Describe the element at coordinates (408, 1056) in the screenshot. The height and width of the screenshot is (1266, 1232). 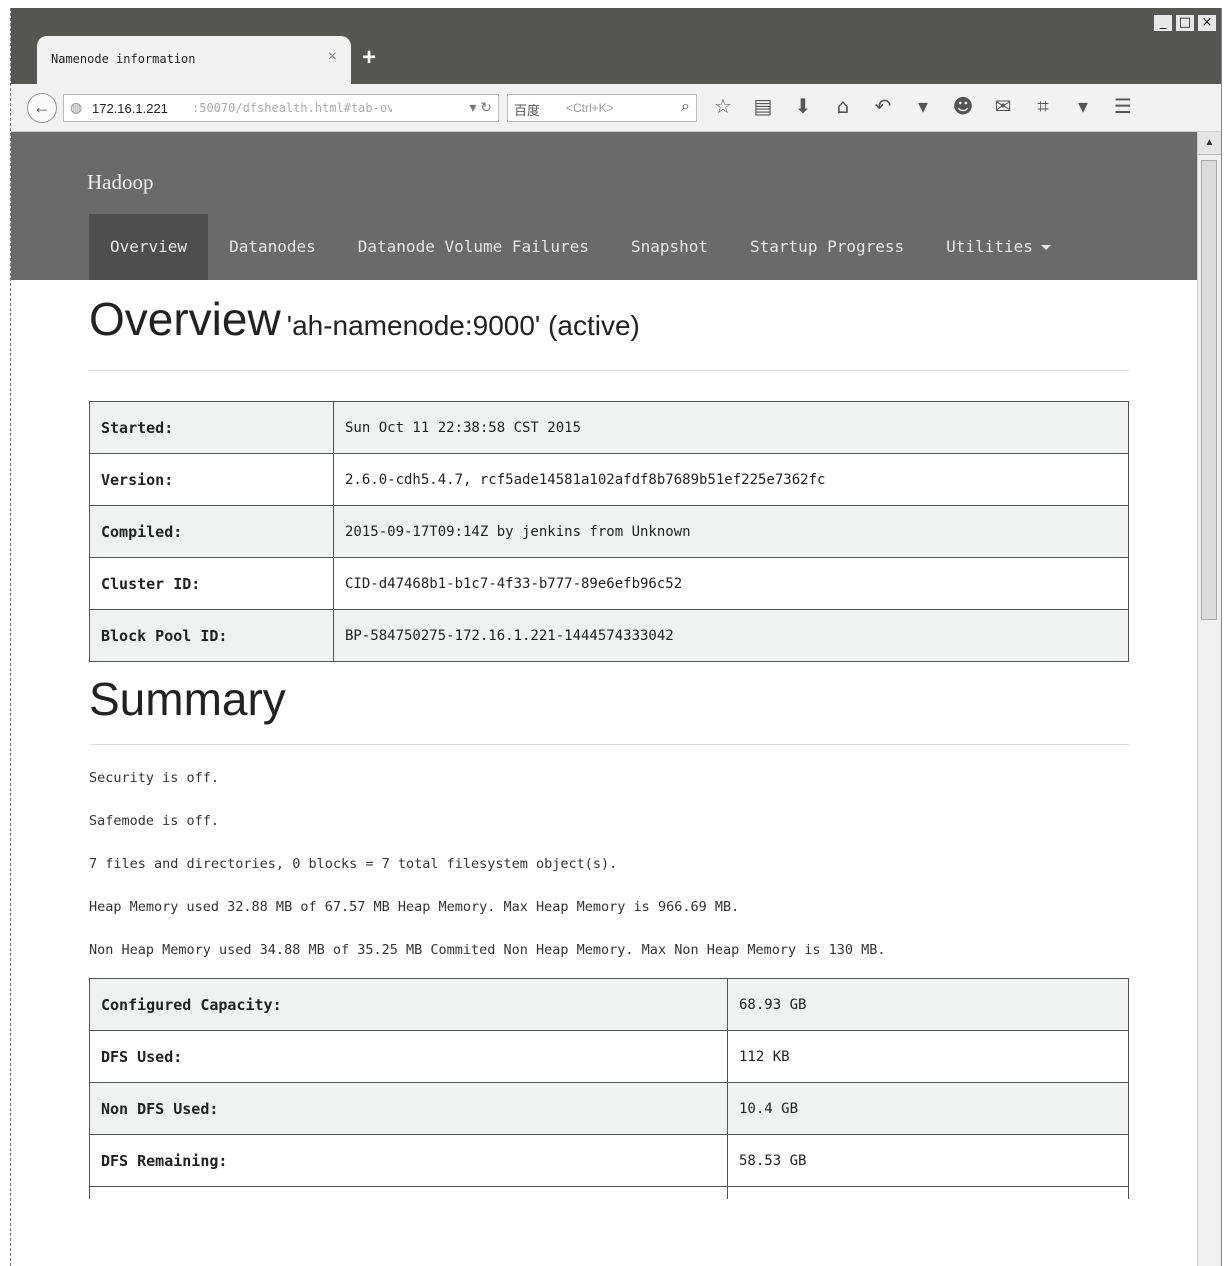
I see `row-key: DFS Used:` at that location.